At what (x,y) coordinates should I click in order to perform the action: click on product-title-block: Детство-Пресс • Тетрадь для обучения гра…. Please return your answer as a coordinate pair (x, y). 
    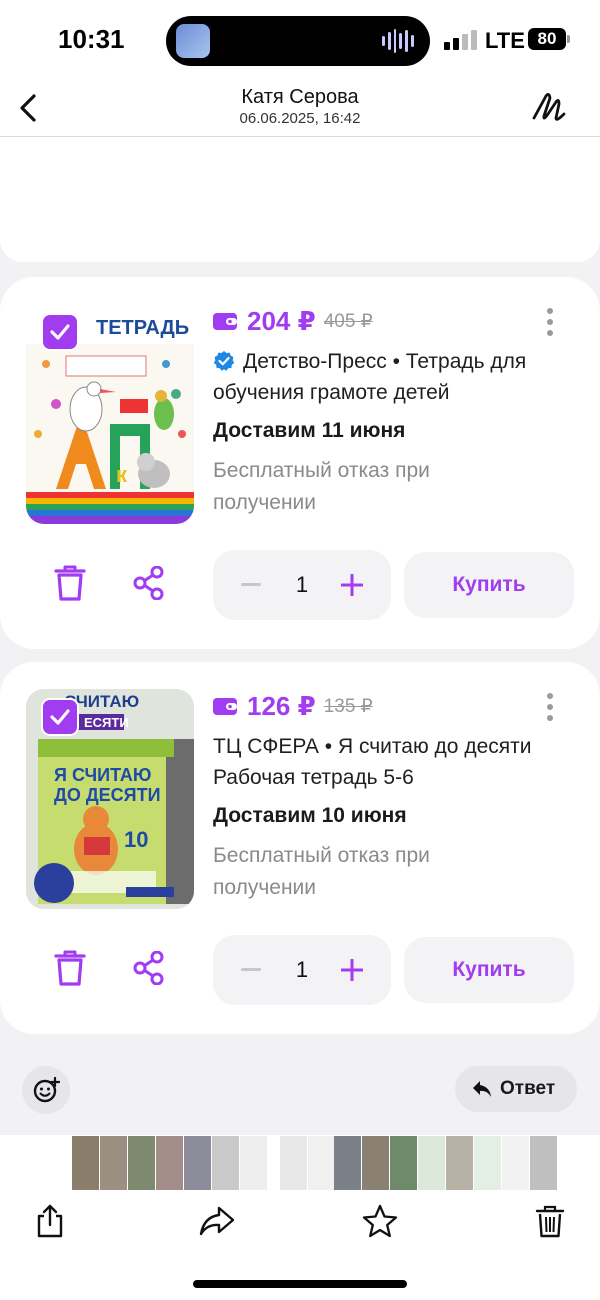
    Looking at the image, I should click on (385, 377).